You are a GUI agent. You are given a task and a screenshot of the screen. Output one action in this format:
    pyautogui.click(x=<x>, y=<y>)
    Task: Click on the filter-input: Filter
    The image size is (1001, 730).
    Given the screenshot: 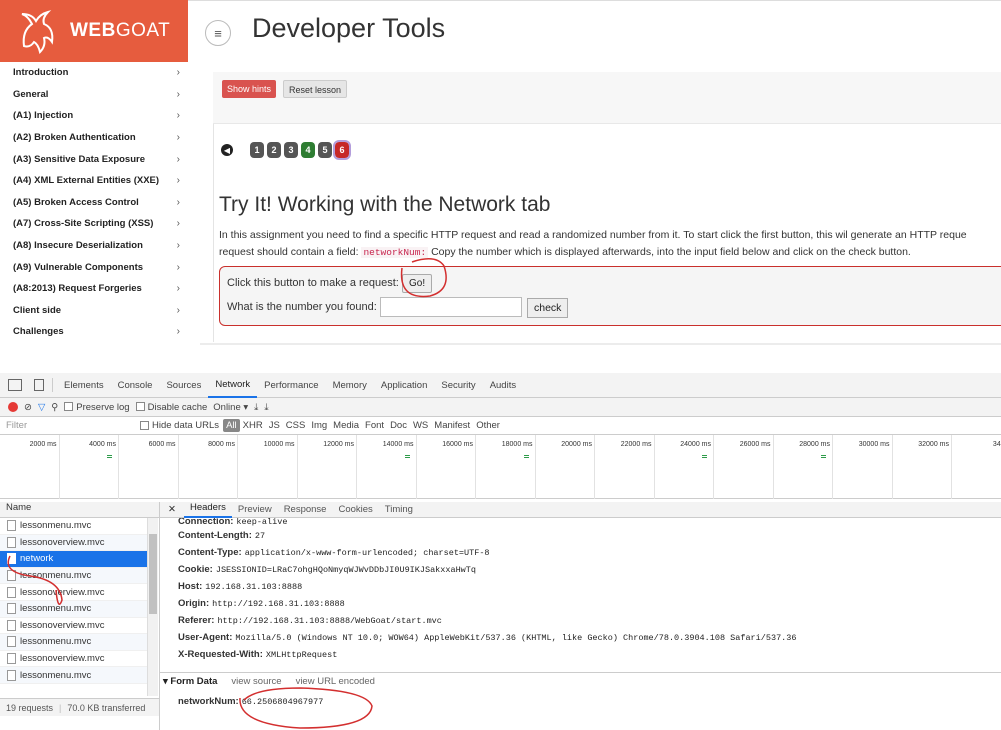 What is the action you would take?
    pyautogui.click(x=70, y=425)
    